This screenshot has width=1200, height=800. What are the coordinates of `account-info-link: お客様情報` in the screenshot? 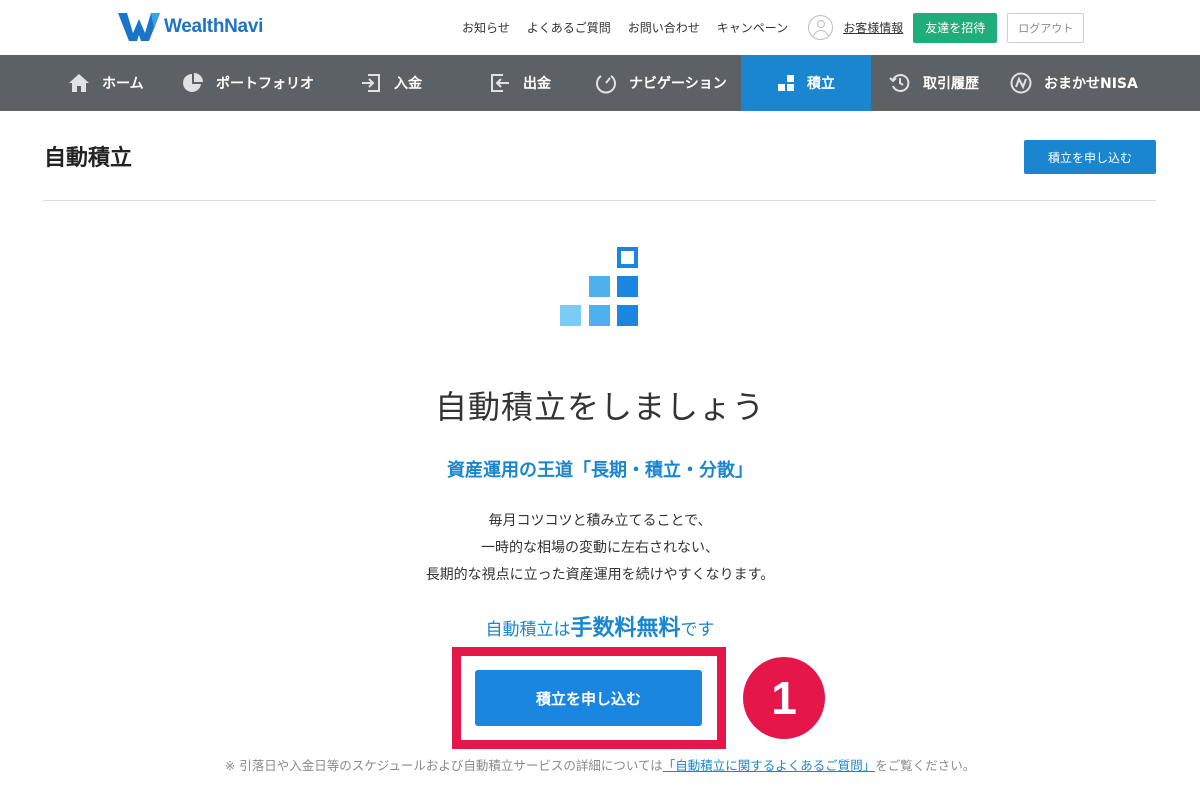 It's located at (873, 27).